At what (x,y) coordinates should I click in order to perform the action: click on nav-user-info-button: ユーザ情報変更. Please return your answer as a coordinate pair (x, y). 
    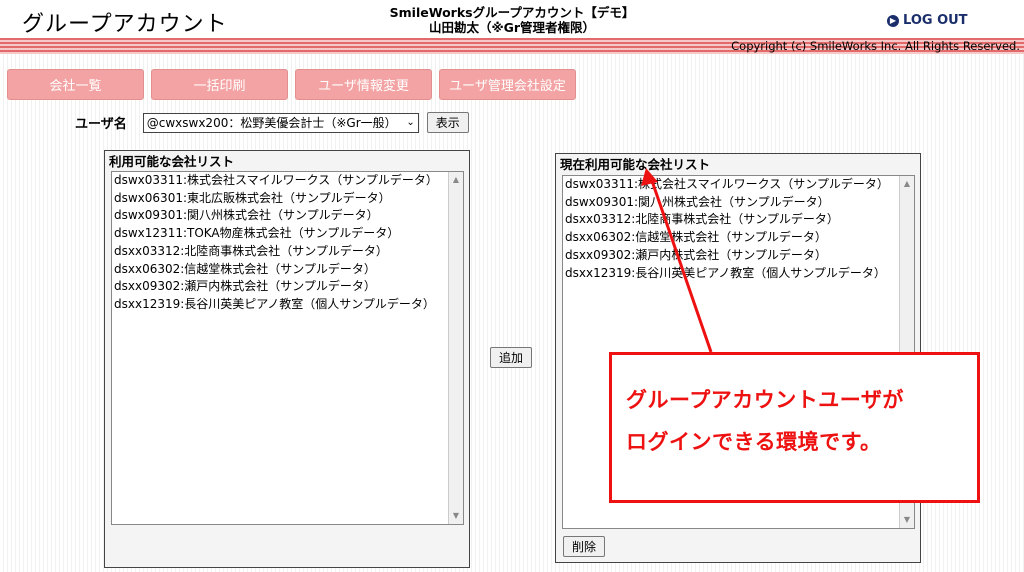
    Looking at the image, I should click on (363, 84).